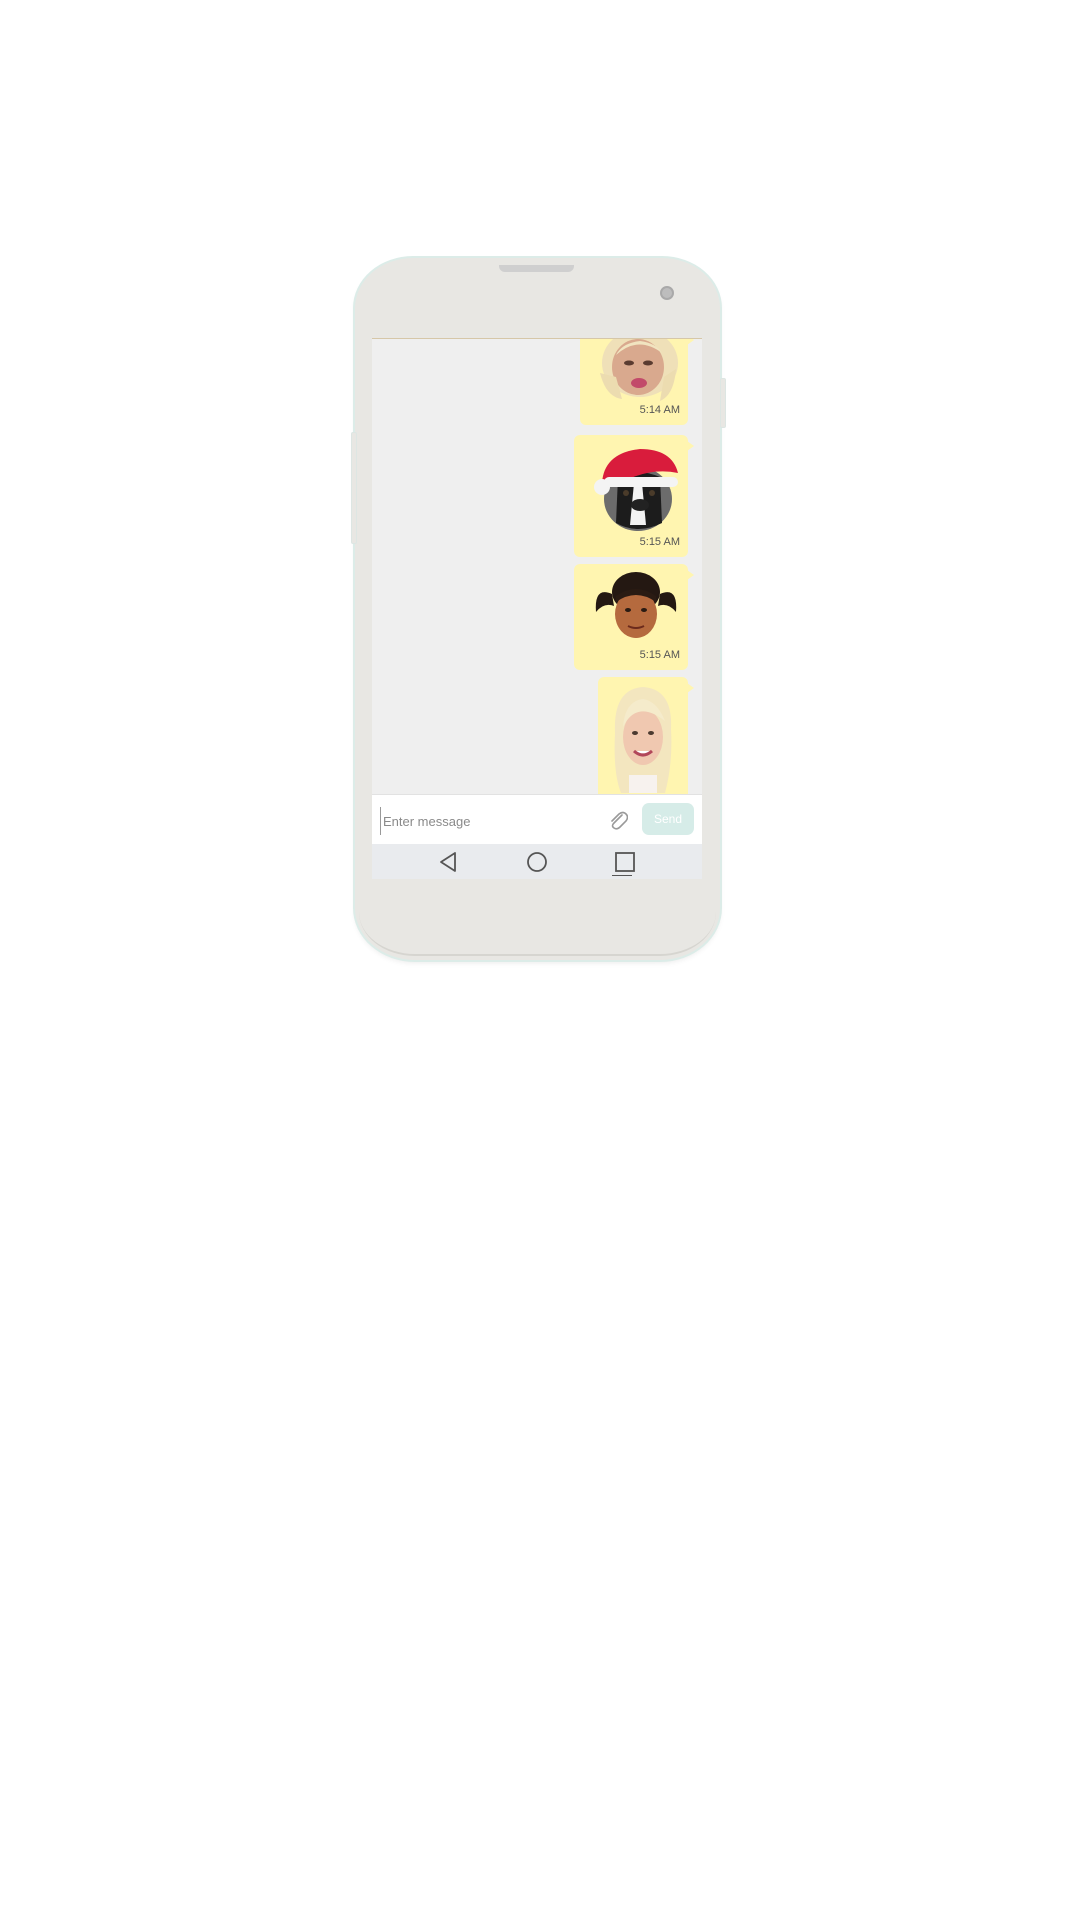  Describe the element at coordinates (667, 293) in the screenshot. I see `front-camera` at that location.